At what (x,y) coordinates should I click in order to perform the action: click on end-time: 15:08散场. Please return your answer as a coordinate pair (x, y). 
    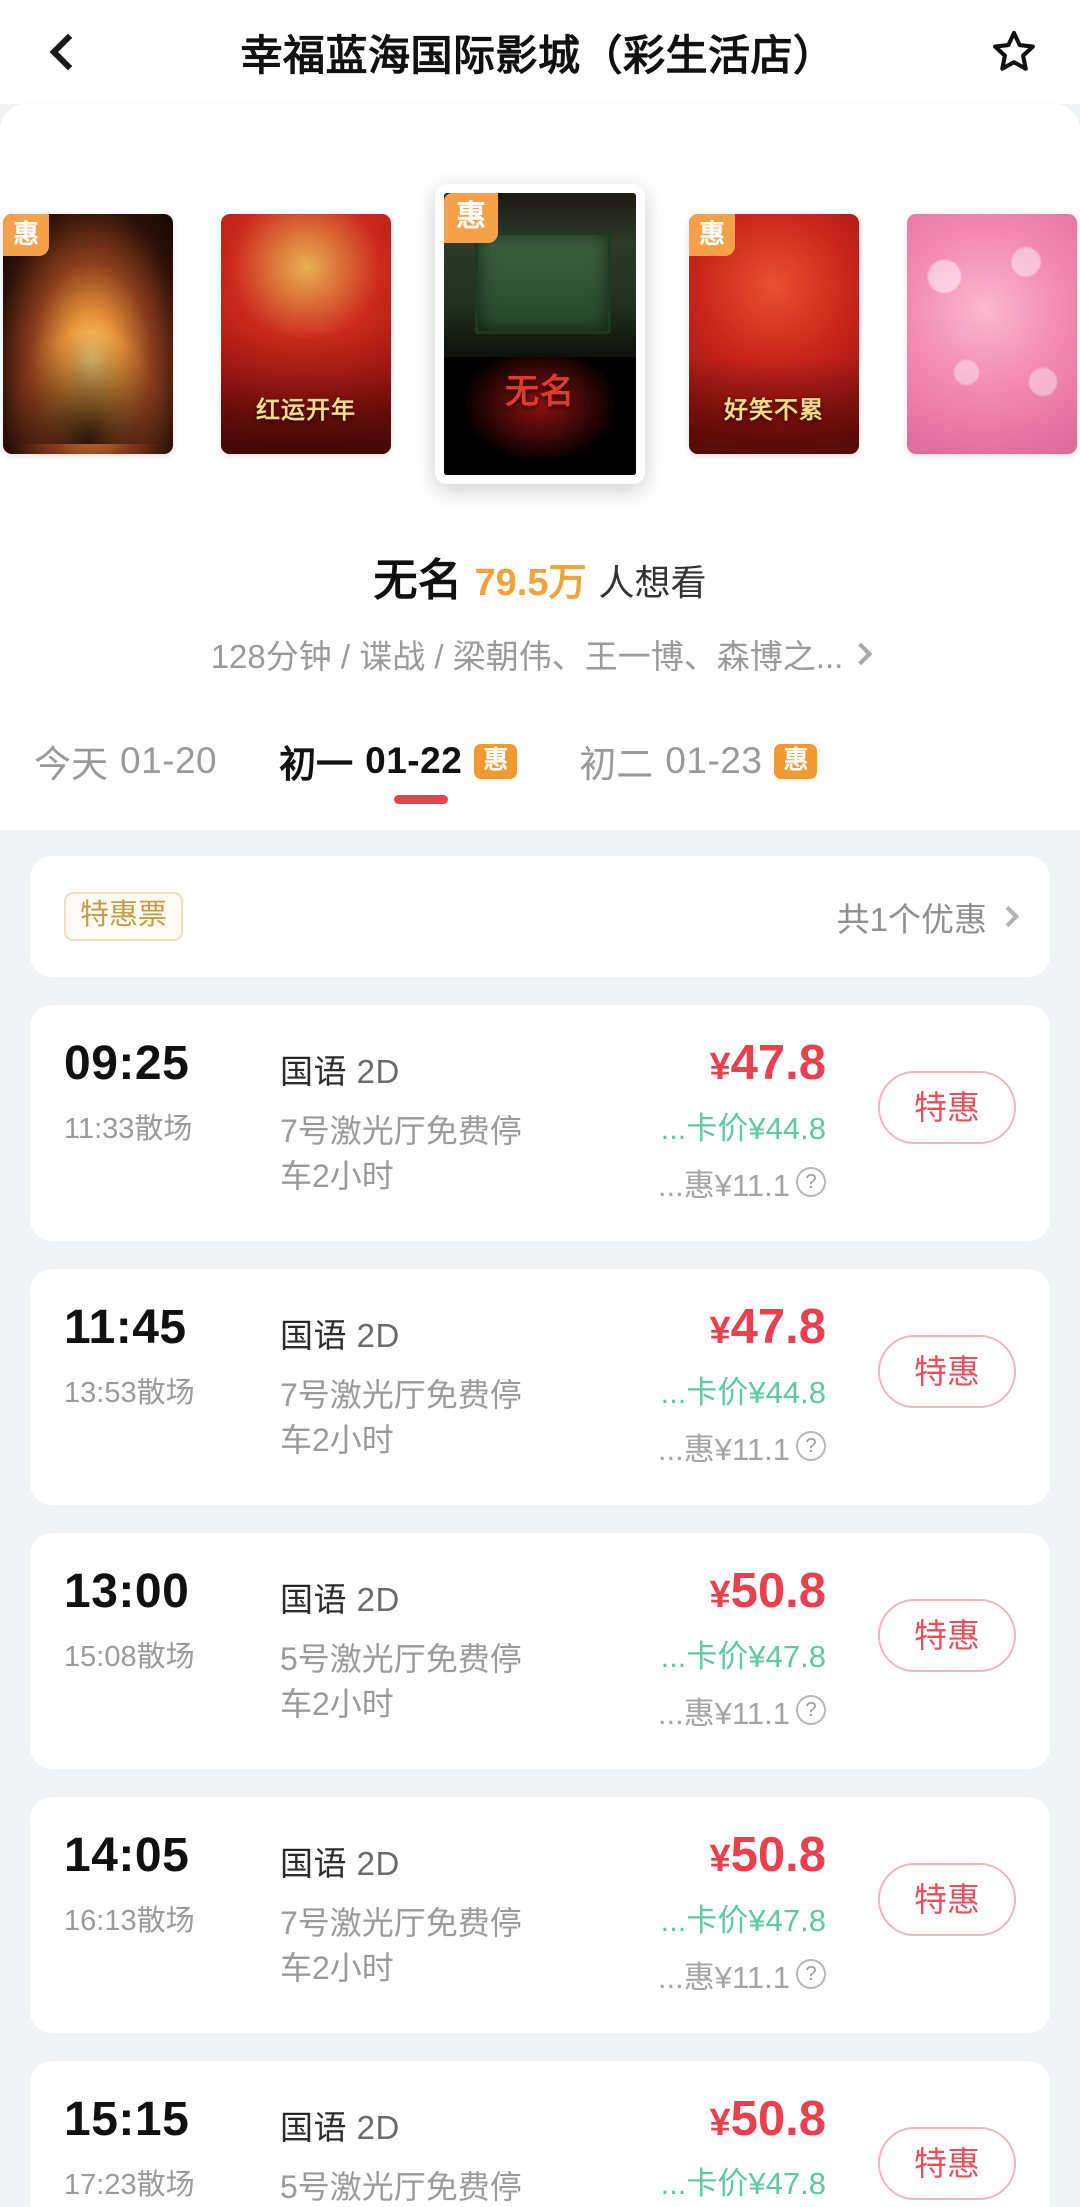
    Looking at the image, I should click on (129, 1657).